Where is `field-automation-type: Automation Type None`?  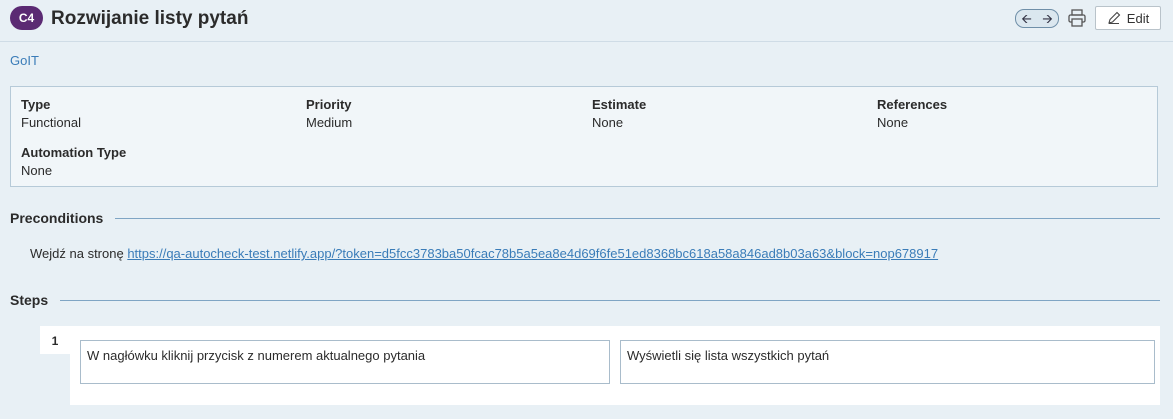
field-automation-type: Automation Type None is located at coordinates (73, 161).